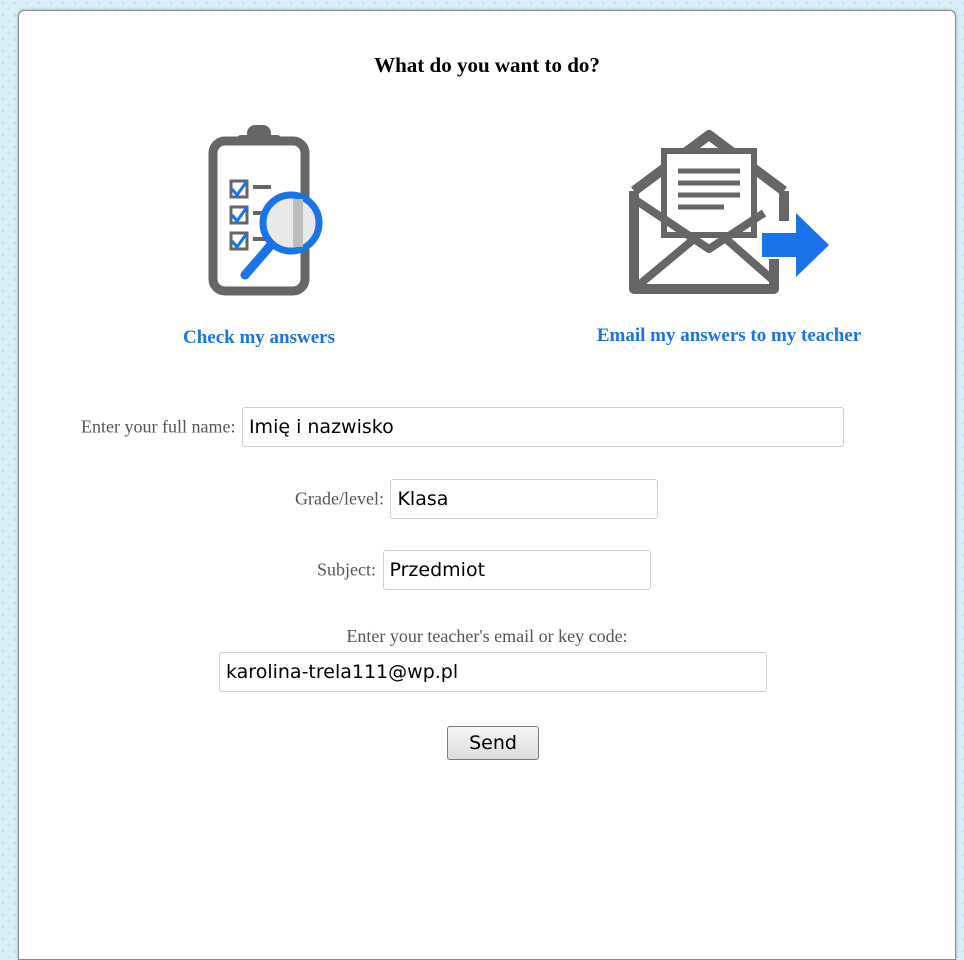  What do you see at coordinates (346, 569) in the screenshot?
I see `subject-label: Subject:` at bounding box center [346, 569].